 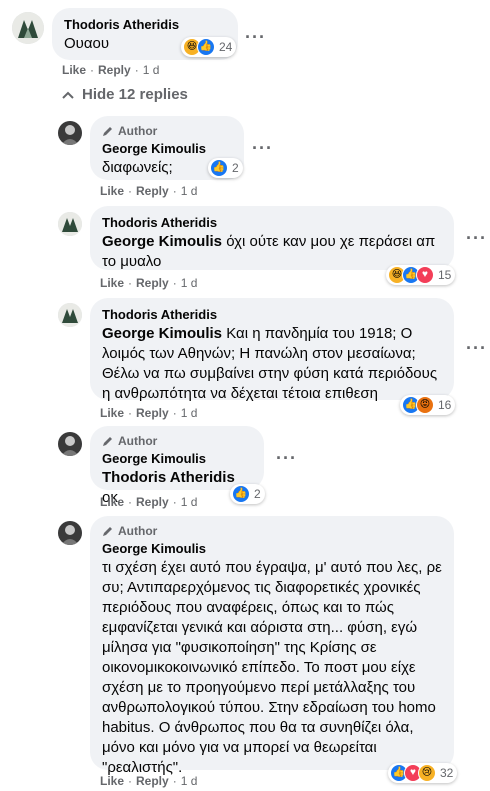 What do you see at coordinates (425, 275) in the screenshot?
I see `love-reaction-icon: ♥` at bounding box center [425, 275].